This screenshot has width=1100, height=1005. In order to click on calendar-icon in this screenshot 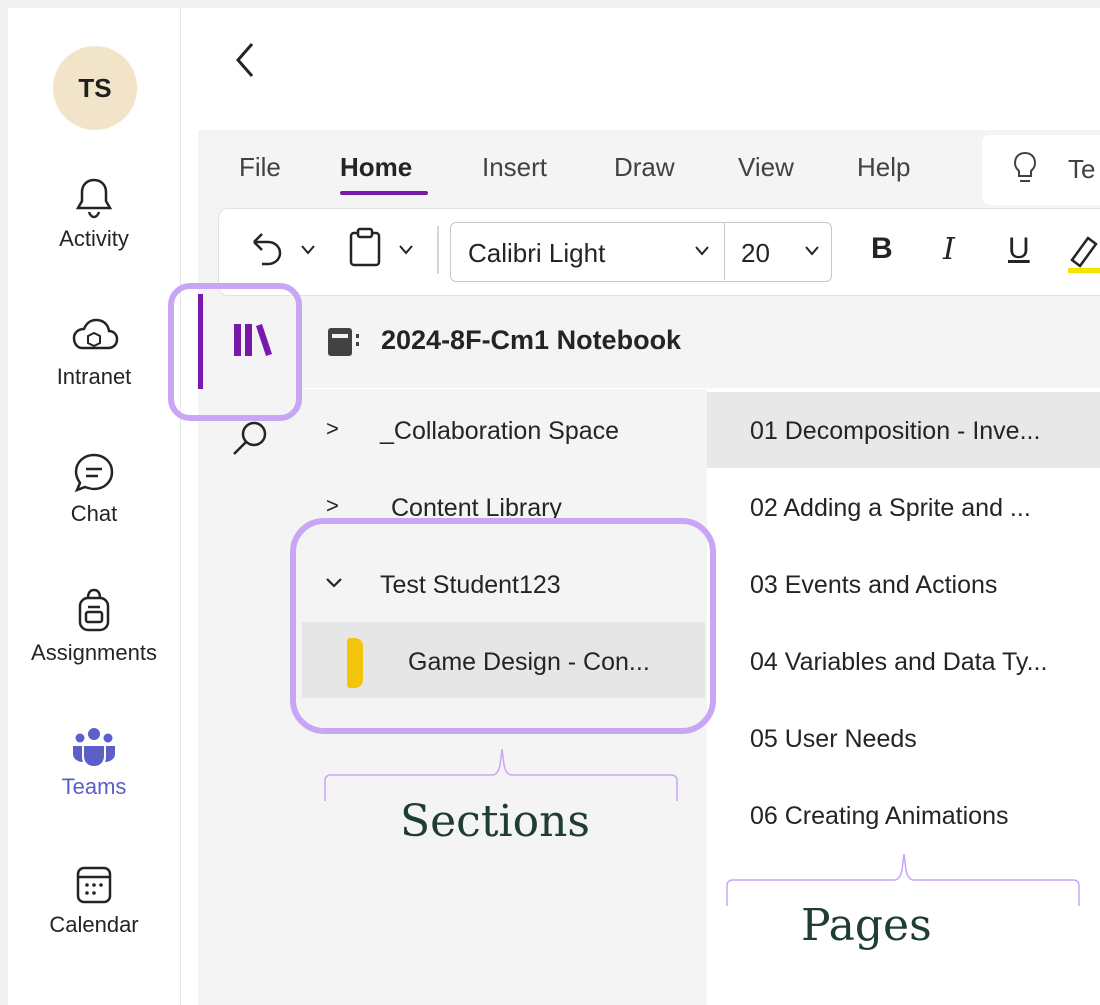, I will do `click(94, 885)`.